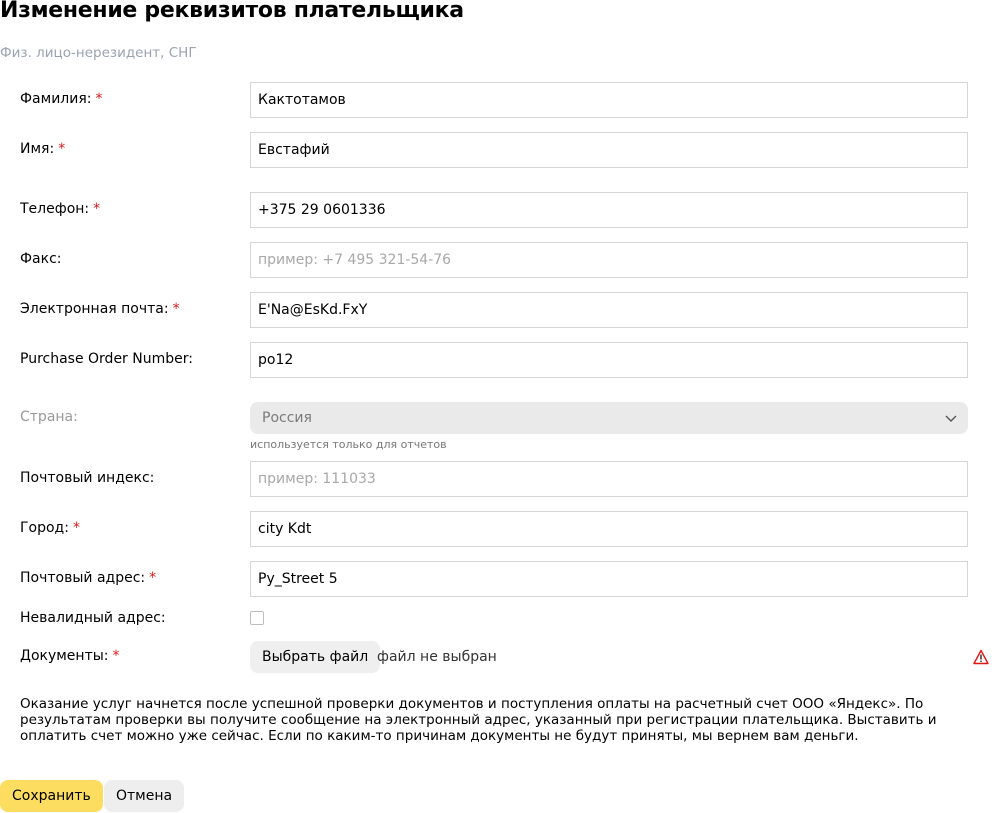 The height and width of the screenshot is (813, 1000). Describe the element at coordinates (437, 657) in the screenshot. I see `file-status: файл не выбран` at that location.